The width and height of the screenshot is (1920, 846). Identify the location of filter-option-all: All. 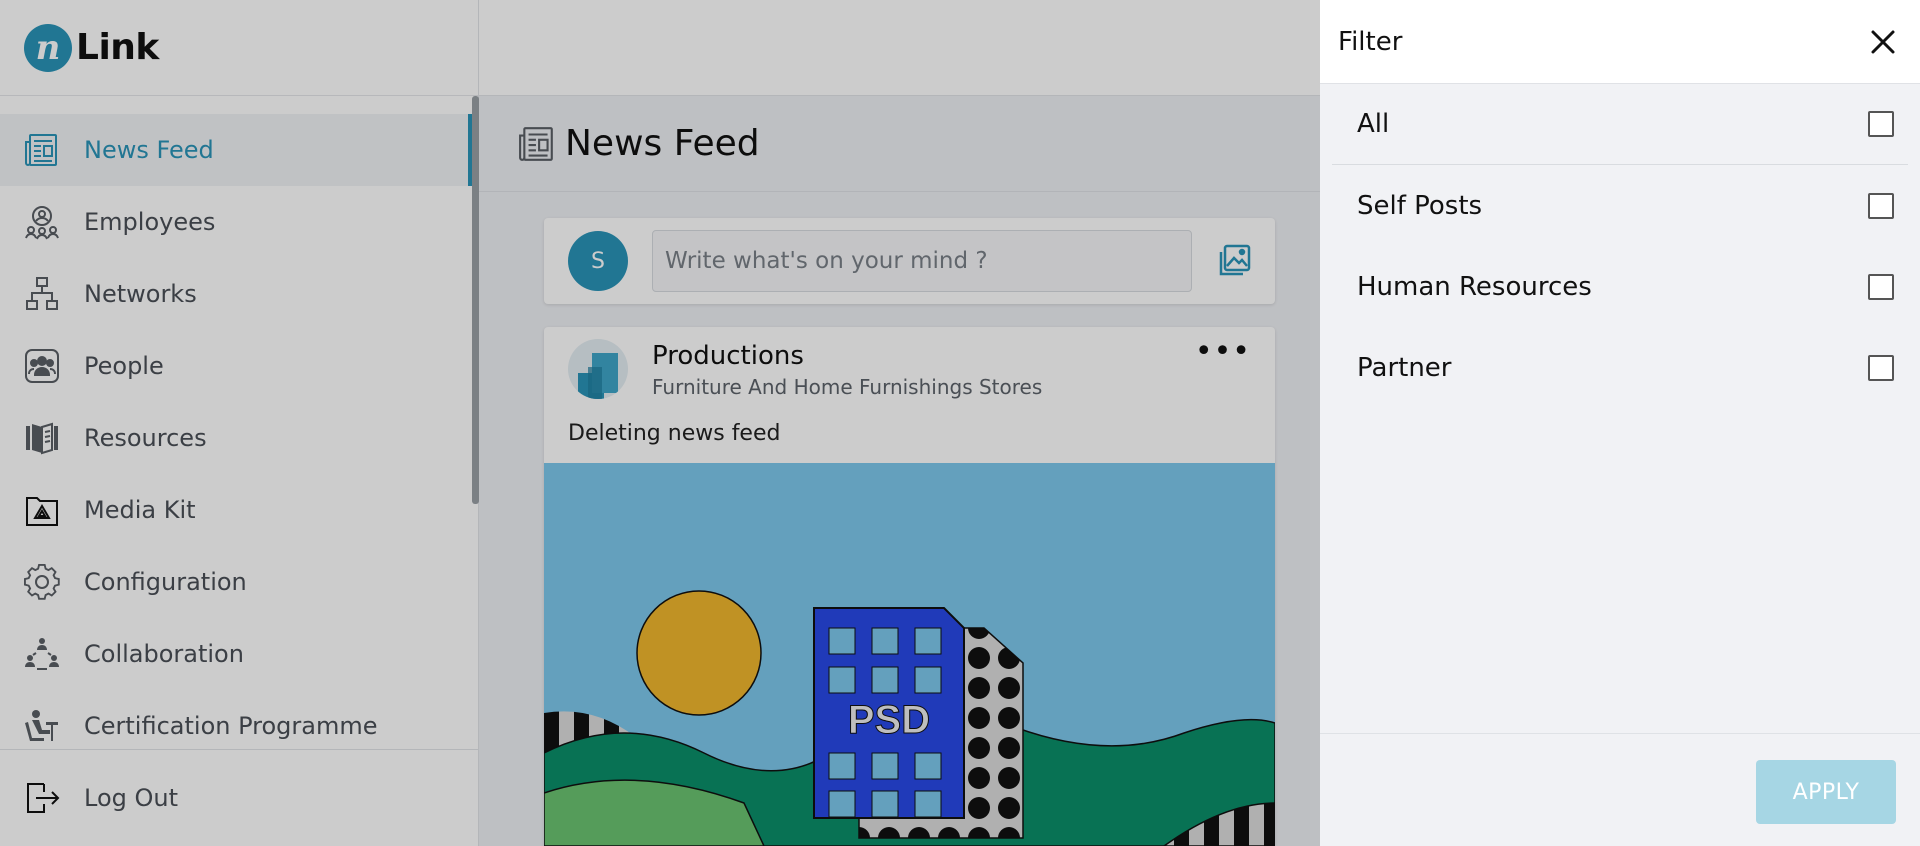
(1620, 124).